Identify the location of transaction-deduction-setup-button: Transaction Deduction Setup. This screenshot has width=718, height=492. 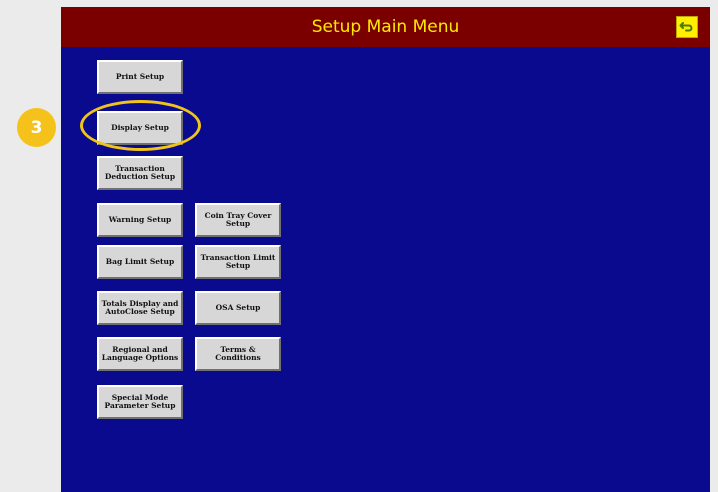
(140, 173).